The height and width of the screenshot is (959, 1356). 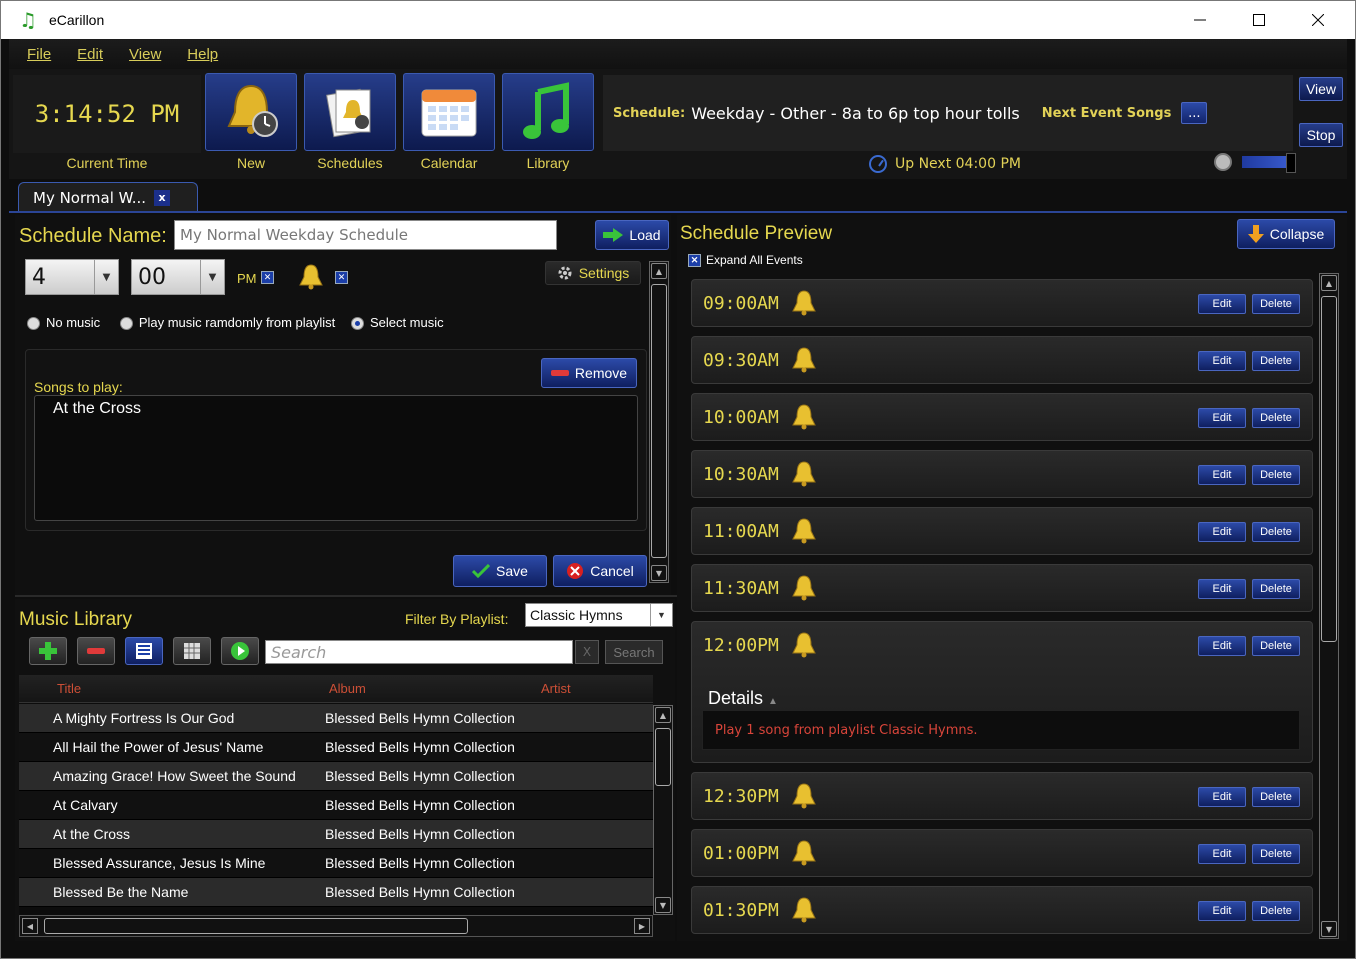 What do you see at coordinates (663, 810) in the screenshot?
I see `library-vscrollbar: ▲ ▼` at bounding box center [663, 810].